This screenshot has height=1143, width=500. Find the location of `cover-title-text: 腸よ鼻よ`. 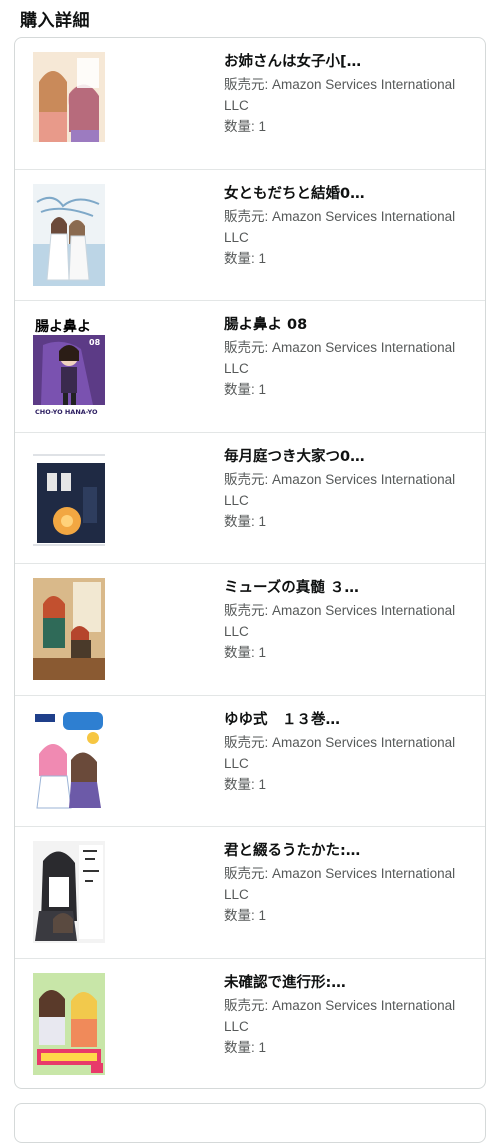

cover-title-text: 腸よ鼻よ is located at coordinates (63, 326).